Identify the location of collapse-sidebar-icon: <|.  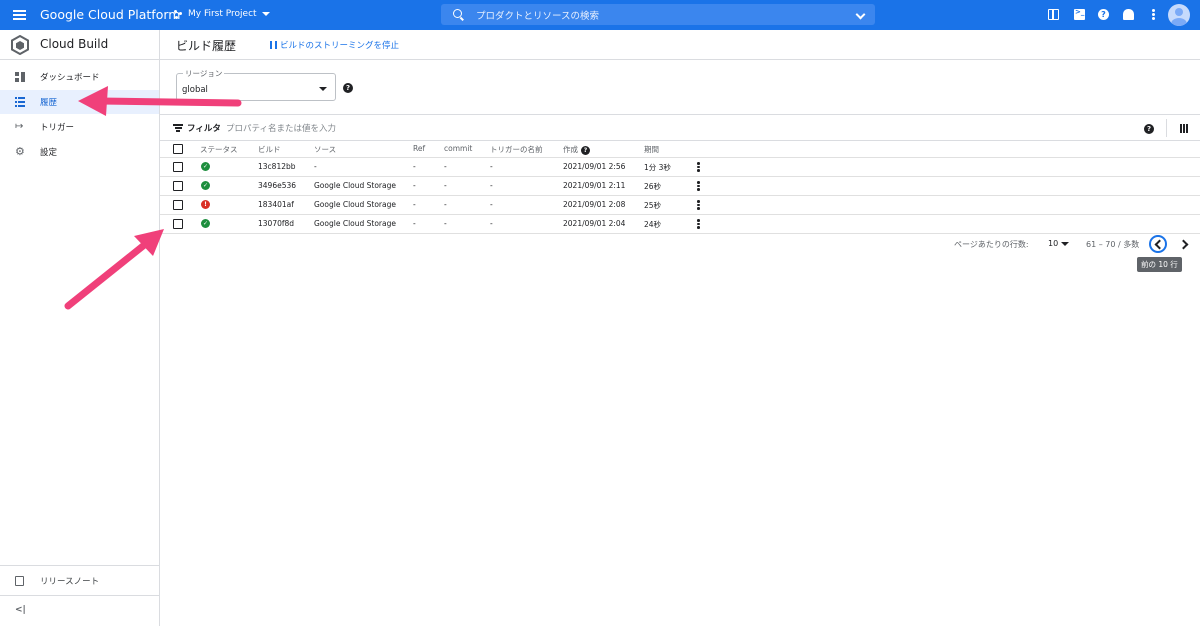
(20, 610).